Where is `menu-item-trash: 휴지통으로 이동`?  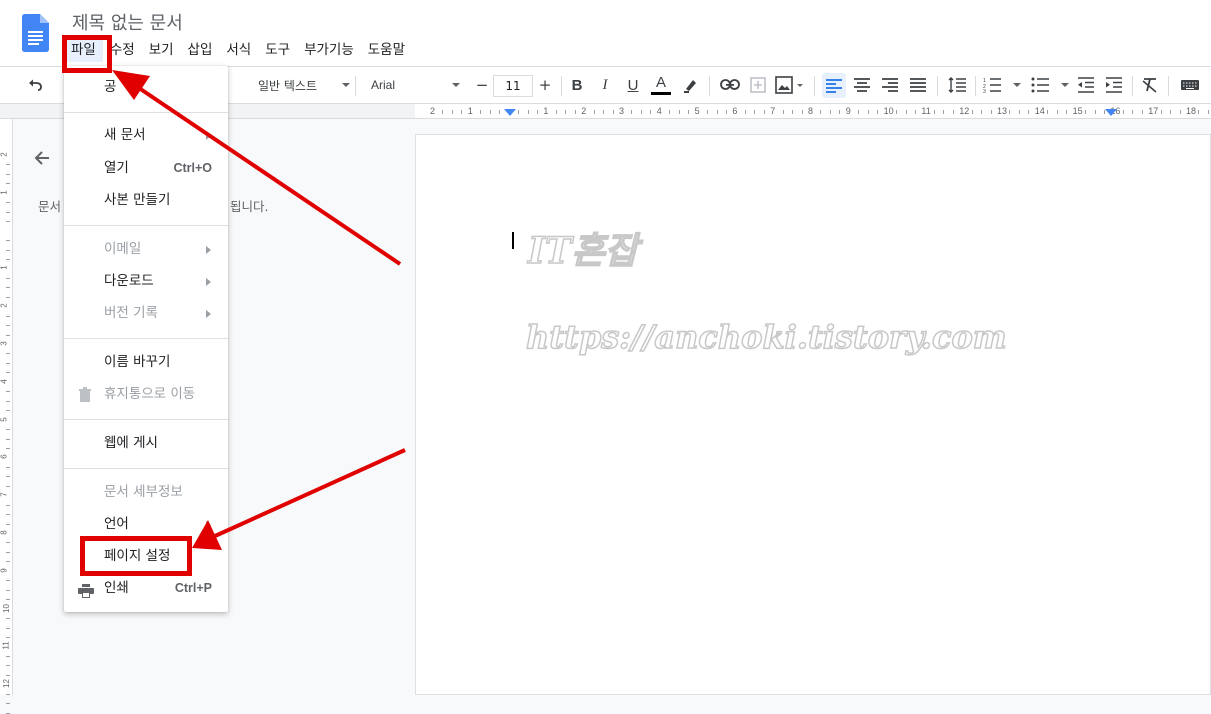
menu-item-trash: 휴지통으로 이동 is located at coordinates (146, 394).